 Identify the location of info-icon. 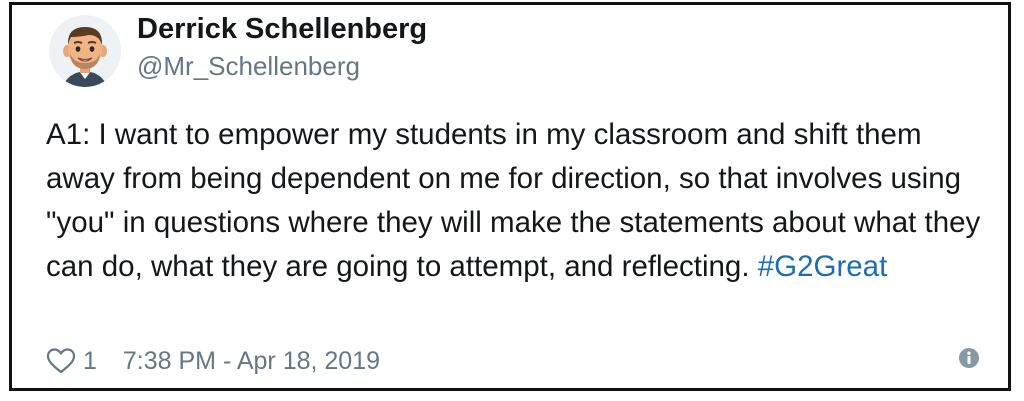
(969, 358).